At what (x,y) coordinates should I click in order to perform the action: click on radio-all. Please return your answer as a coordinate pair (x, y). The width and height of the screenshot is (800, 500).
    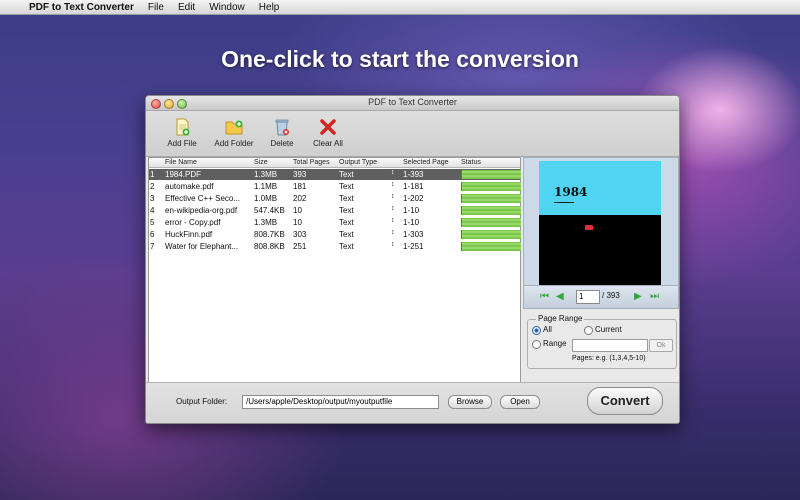
    Looking at the image, I should click on (536, 330).